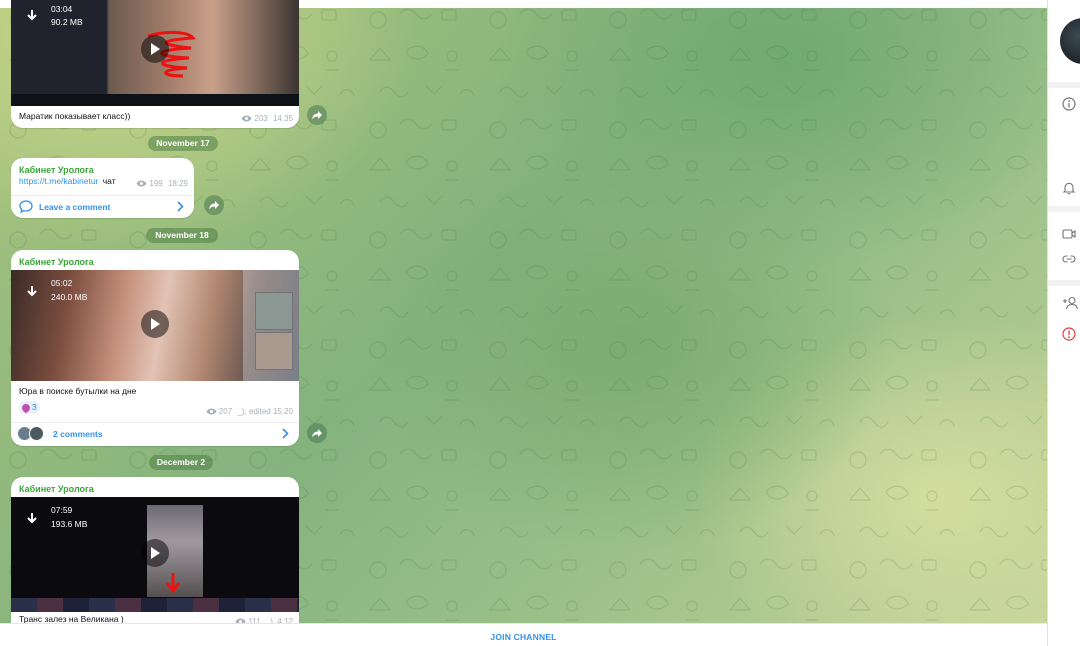  What do you see at coordinates (62, 9) in the screenshot?
I see `video-duration: 03:04` at bounding box center [62, 9].